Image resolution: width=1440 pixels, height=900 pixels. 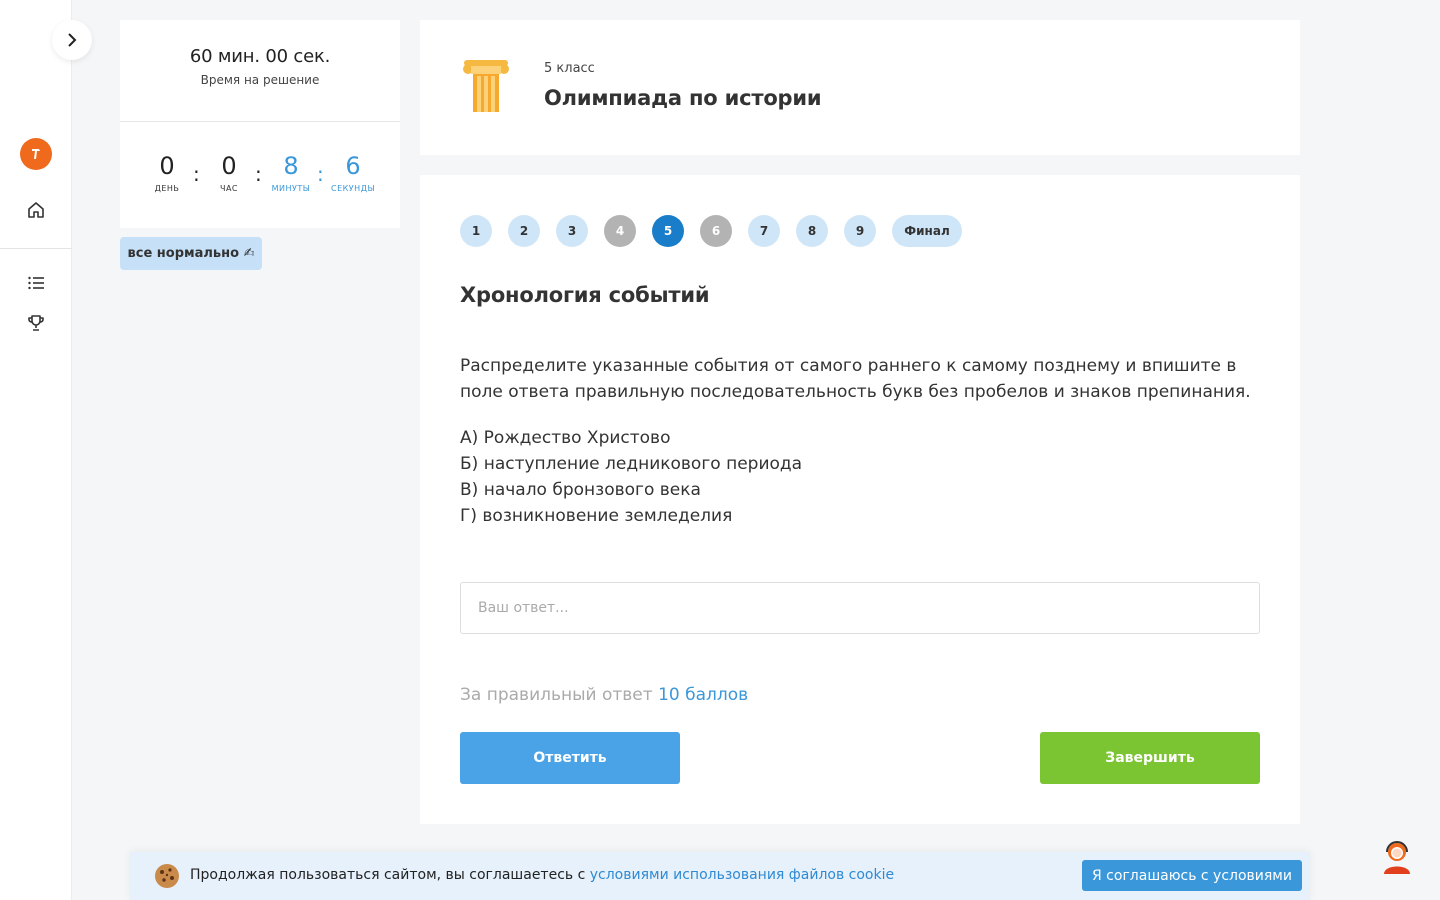 What do you see at coordinates (524, 231) in the screenshot?
I see `step-2: 2` at bounding box center [524, 231].